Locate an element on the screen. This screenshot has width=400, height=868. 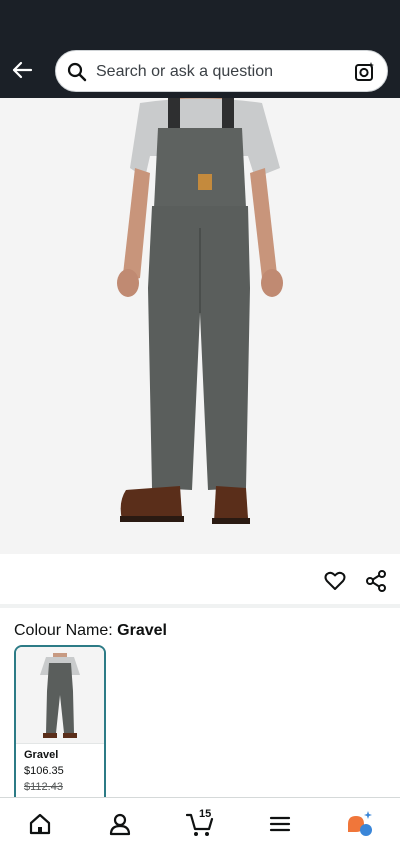
rufus-icon is located at coordinates (360, 823).